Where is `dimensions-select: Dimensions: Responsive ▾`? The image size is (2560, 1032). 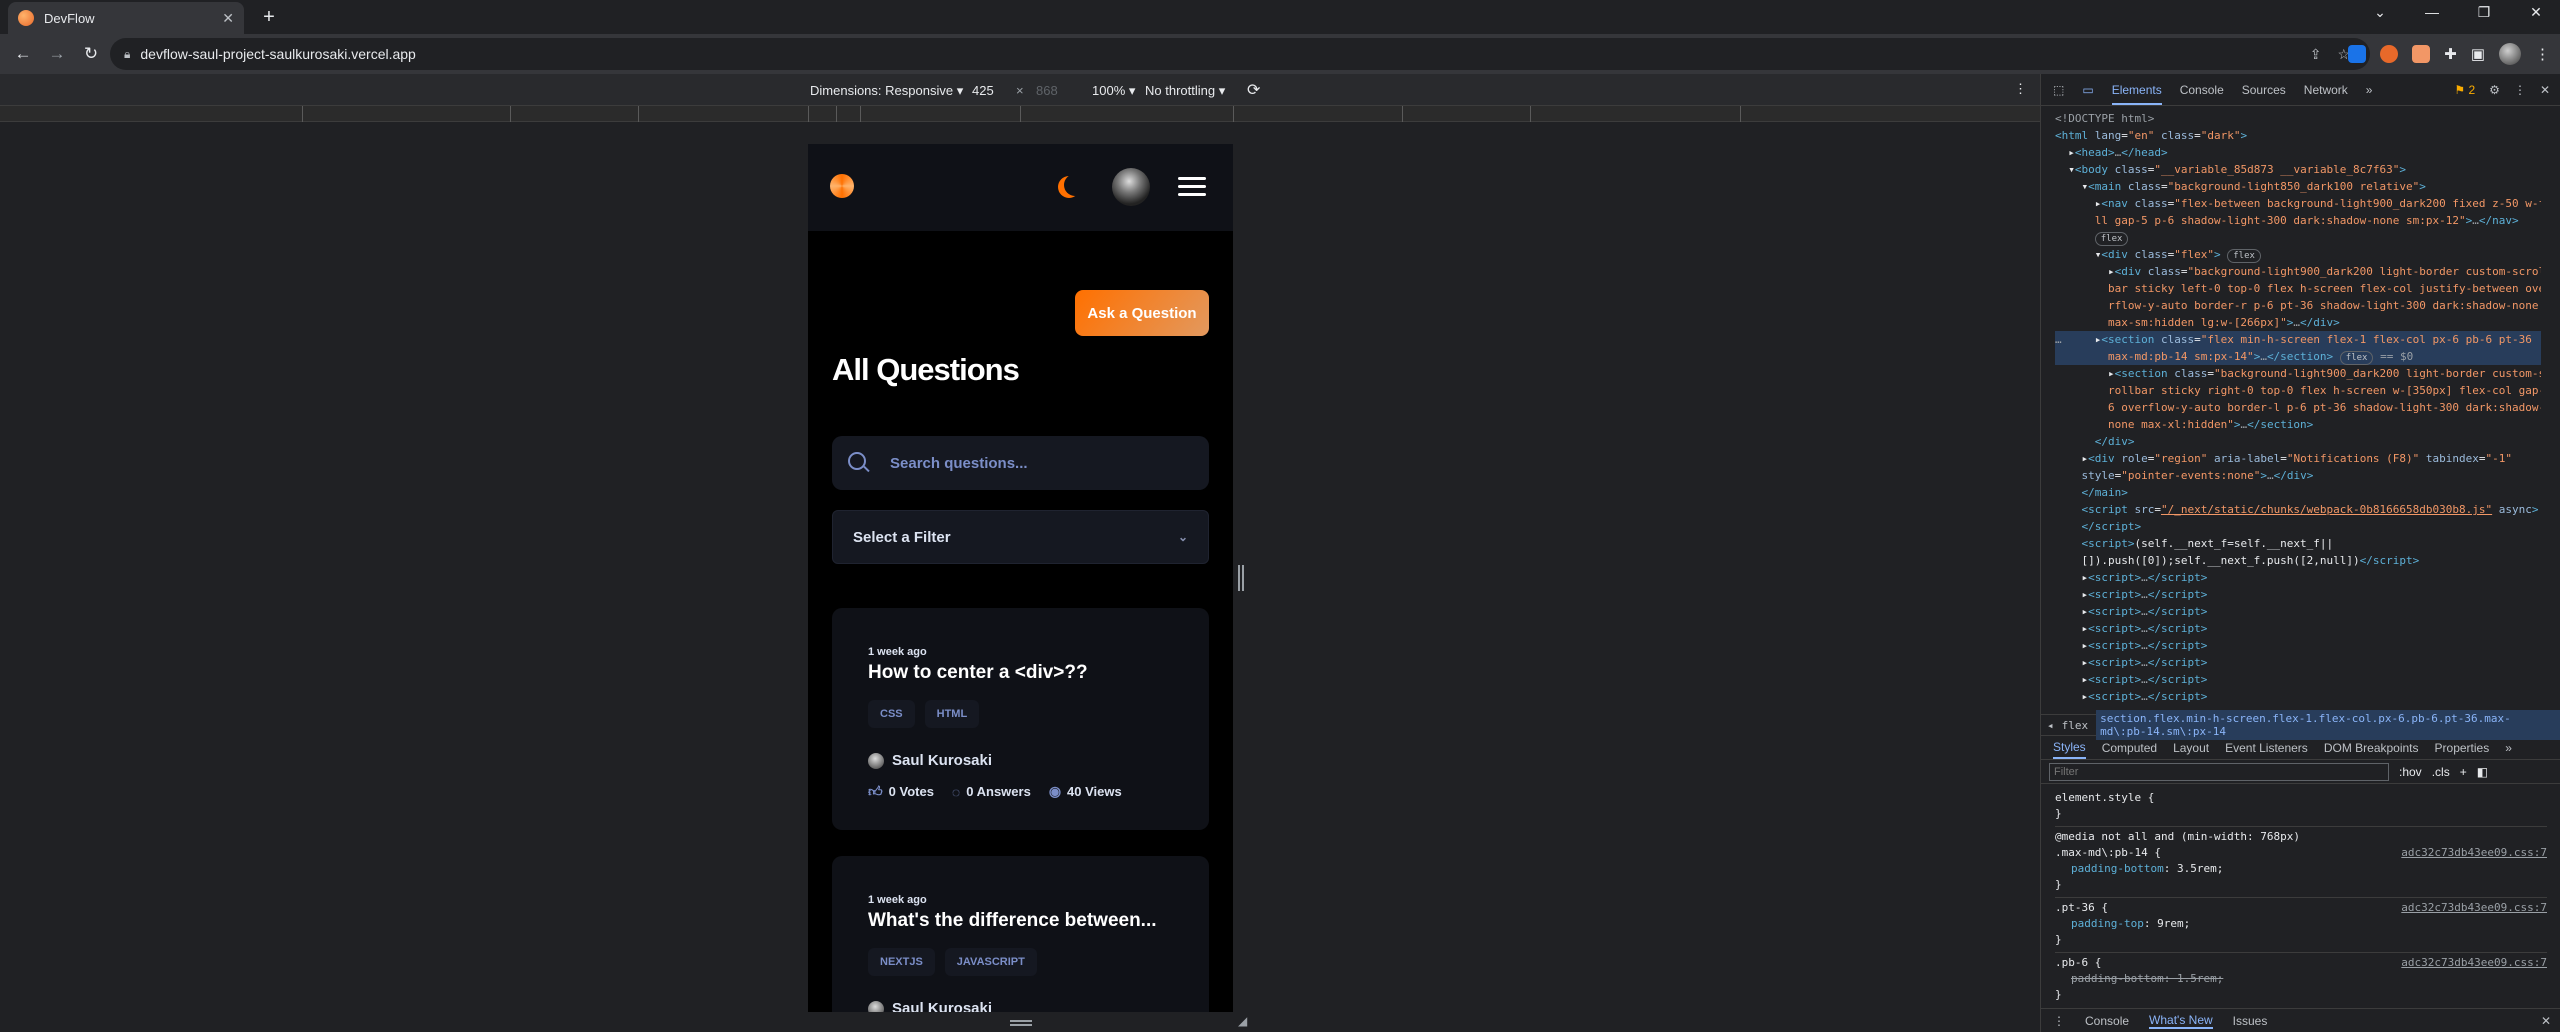
dimensions-select: Dimensions: Responsive ▾ is located at coordinates (886, 91).